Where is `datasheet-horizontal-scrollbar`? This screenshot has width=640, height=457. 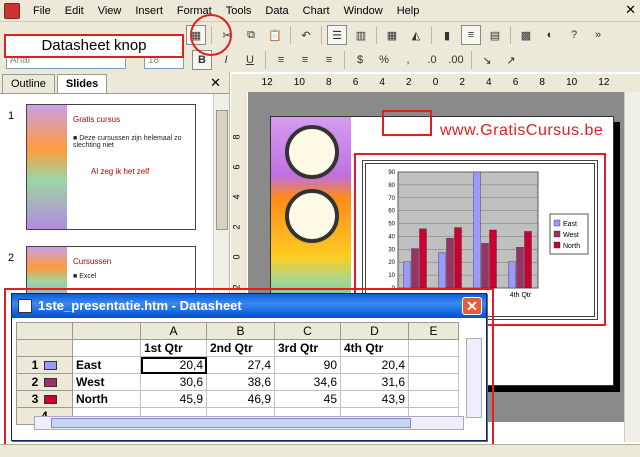 datasheet-horizontal-scrollbar is located at coordinates (249, 423).